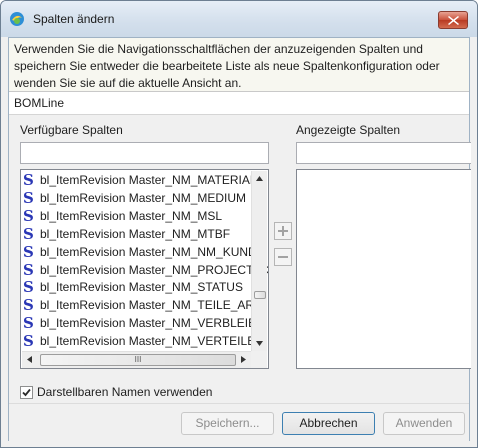 This screenshot has height=448, width=478. What do you see at coordinates (71, 130) in the screenshot?
I see `available-columns-label: Verfügbare Spalten` at bounding box center [71, 130].